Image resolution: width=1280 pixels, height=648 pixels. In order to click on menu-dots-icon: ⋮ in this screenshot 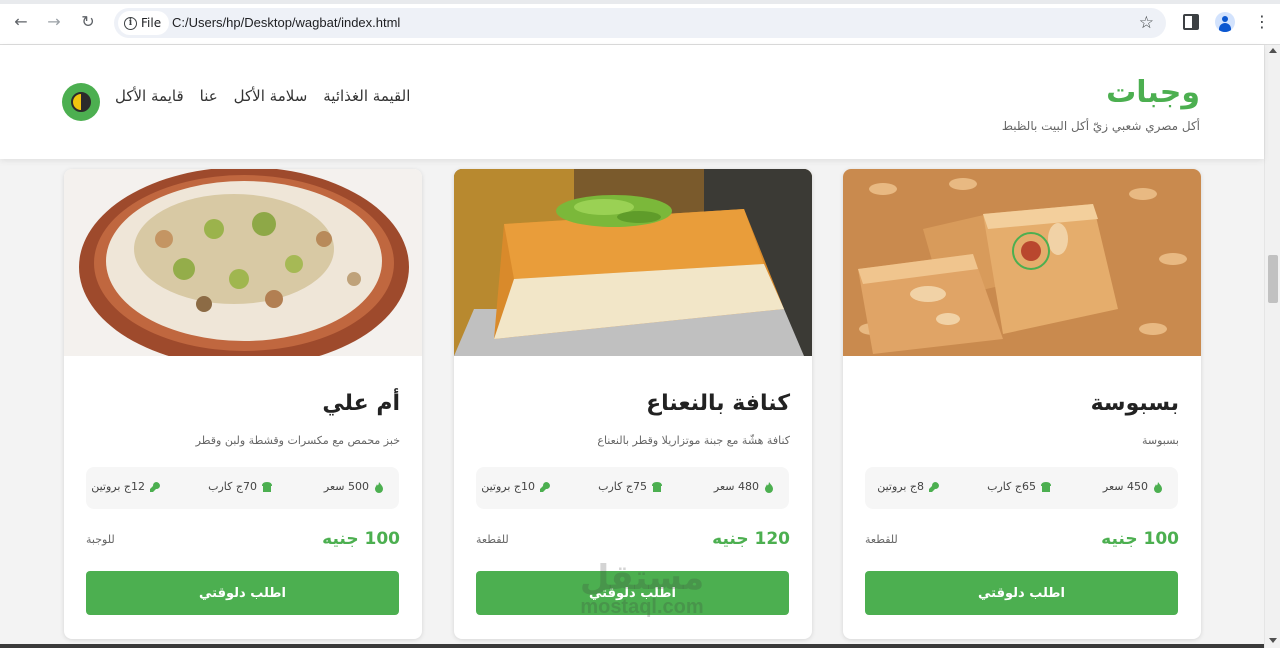, I will do `click(1262, 22)`.